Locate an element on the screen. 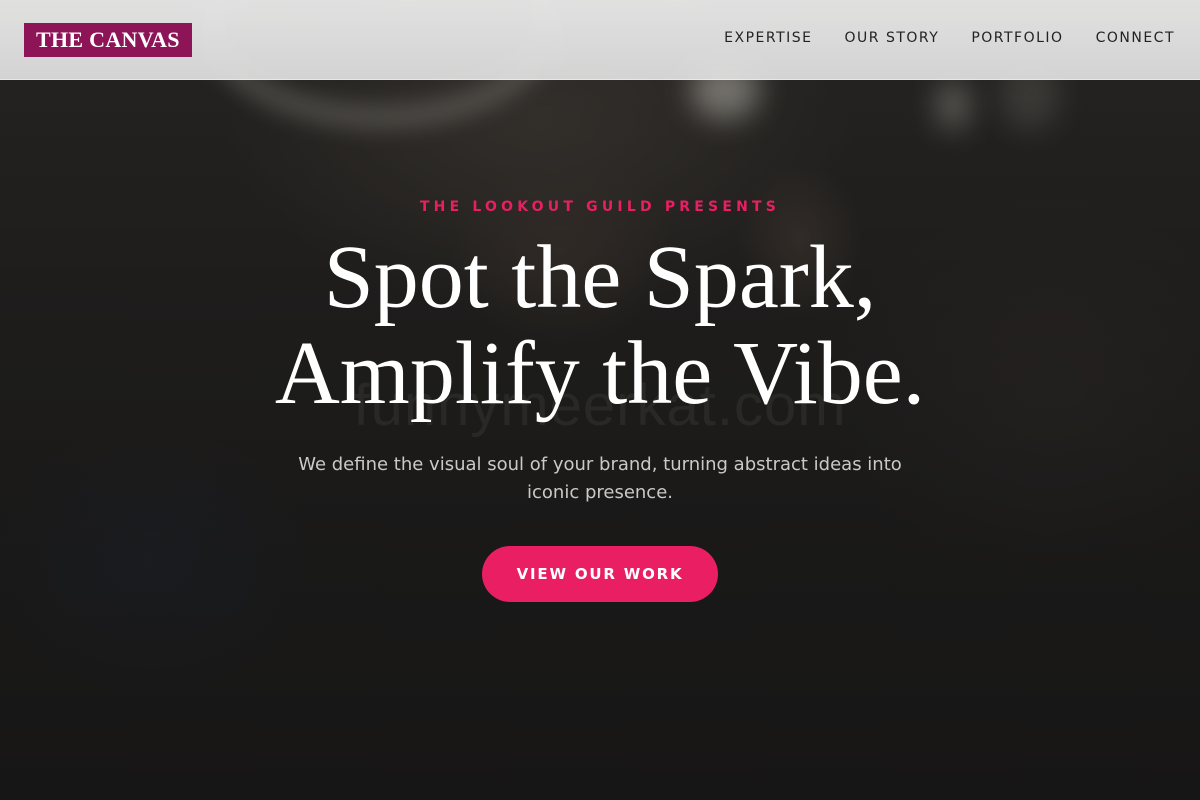 Image resolution: width=1200 pixels, height=800 pixels. nav-link-our-story: OUR STORY is located at coordinates (892, 38).